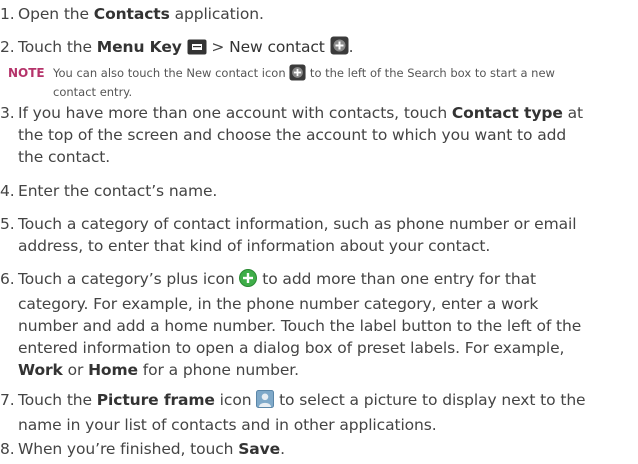 This screenshot has height=464, width=638. Describe the element at coordinates (40, 370) in the screenshot. I see `work-label: Work` at that location.